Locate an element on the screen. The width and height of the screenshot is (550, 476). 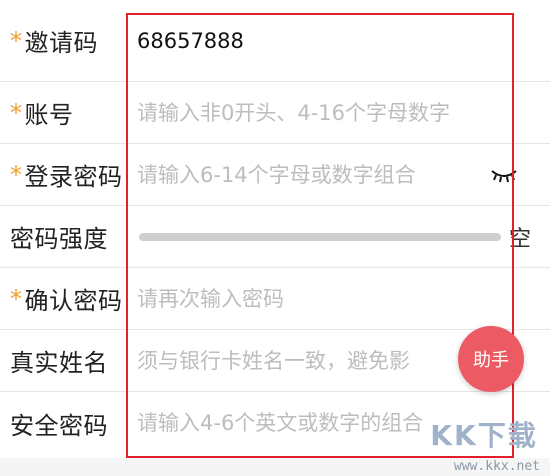
account-field is located at coordinates (328, 112).